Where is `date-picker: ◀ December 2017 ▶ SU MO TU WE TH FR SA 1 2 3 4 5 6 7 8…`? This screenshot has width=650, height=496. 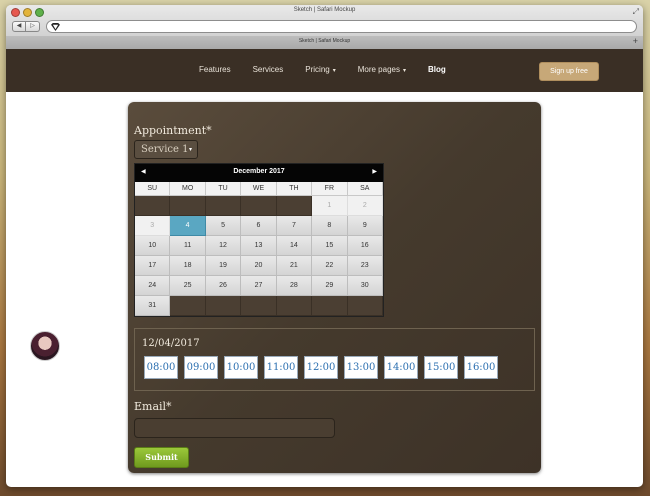
date-picker: ◀ December 2017 ▶ SU MO TU WE TH FR SA 1 2 3 4 5 6 7 8… is located at coordinates (259, 240).